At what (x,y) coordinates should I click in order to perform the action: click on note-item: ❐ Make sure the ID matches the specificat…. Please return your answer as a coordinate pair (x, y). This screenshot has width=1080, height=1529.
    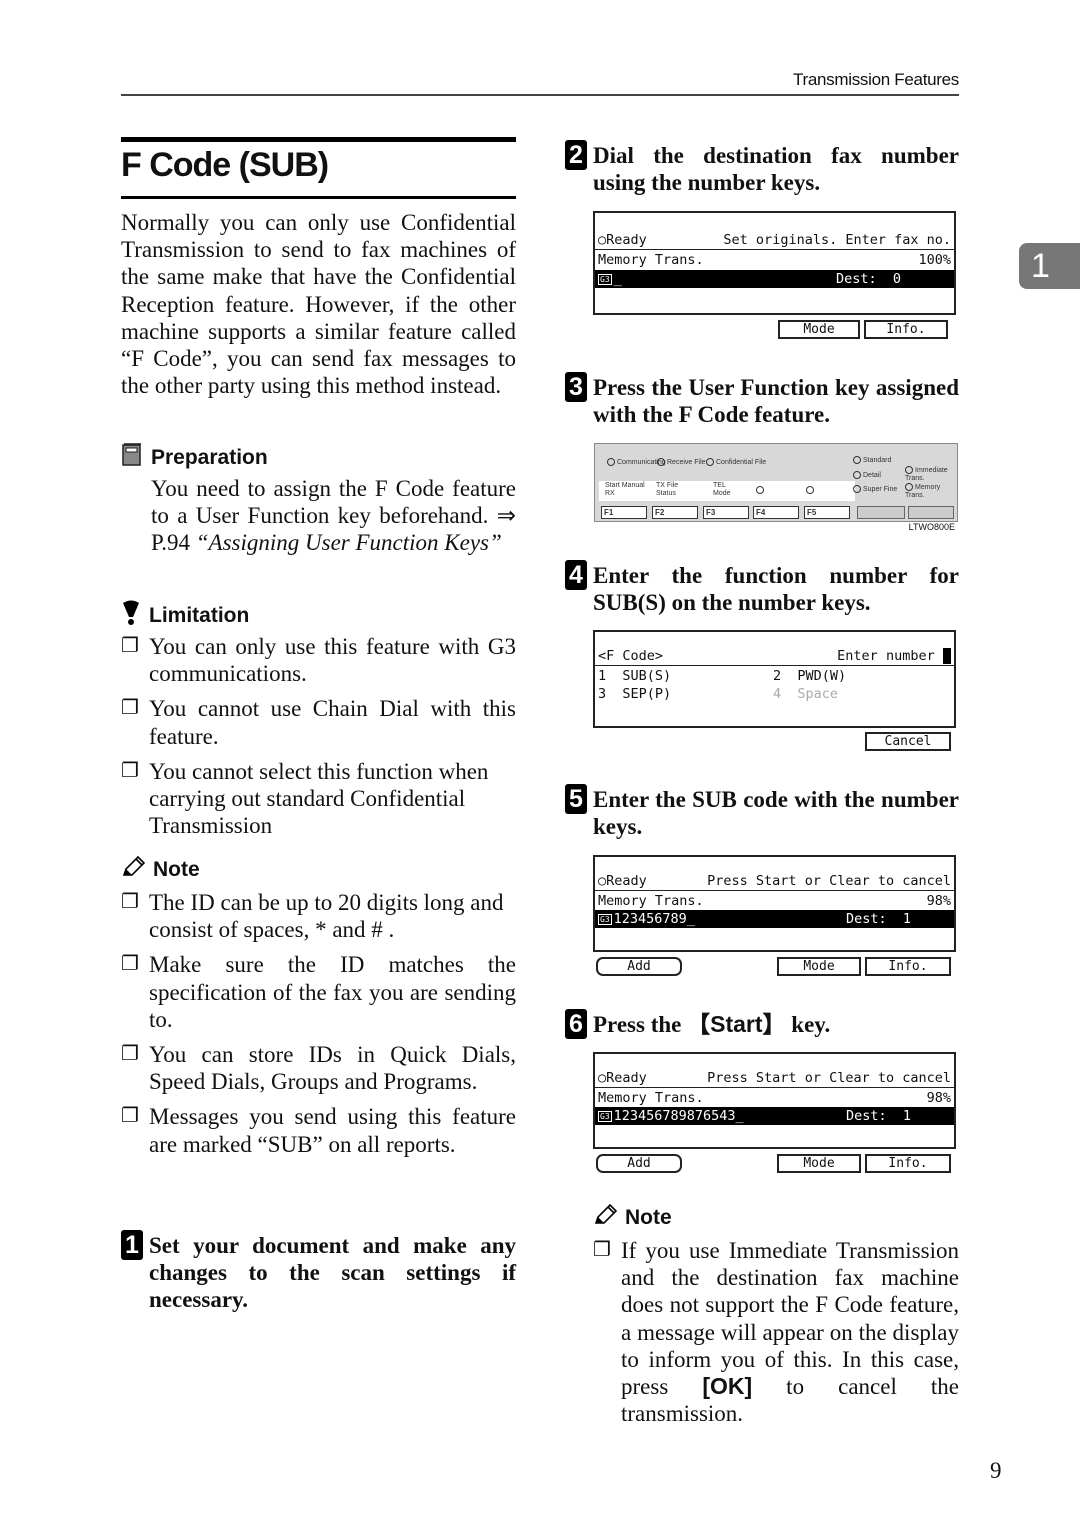
    Looking at the image, I should click on (318, 992).